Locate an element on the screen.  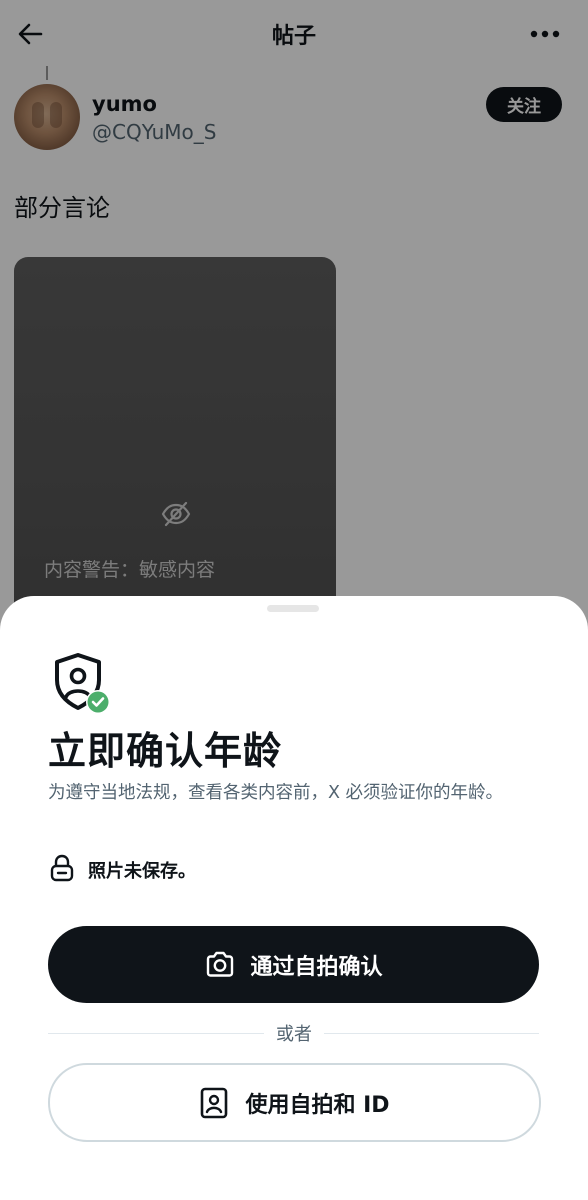
privacy-note-text: 照片未保存。 is located at coordinates (142, 871).